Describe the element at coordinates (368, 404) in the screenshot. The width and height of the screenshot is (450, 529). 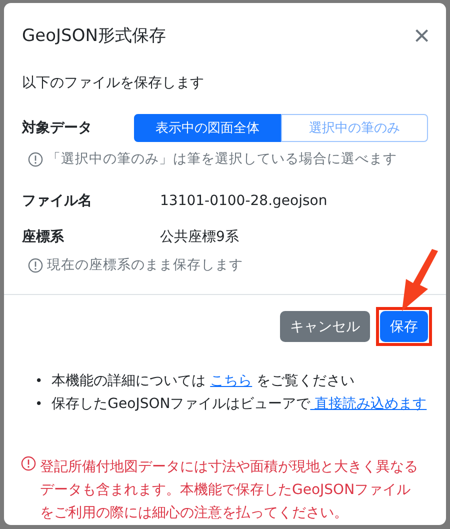
I see `link: 直接読み込めます` at that location.